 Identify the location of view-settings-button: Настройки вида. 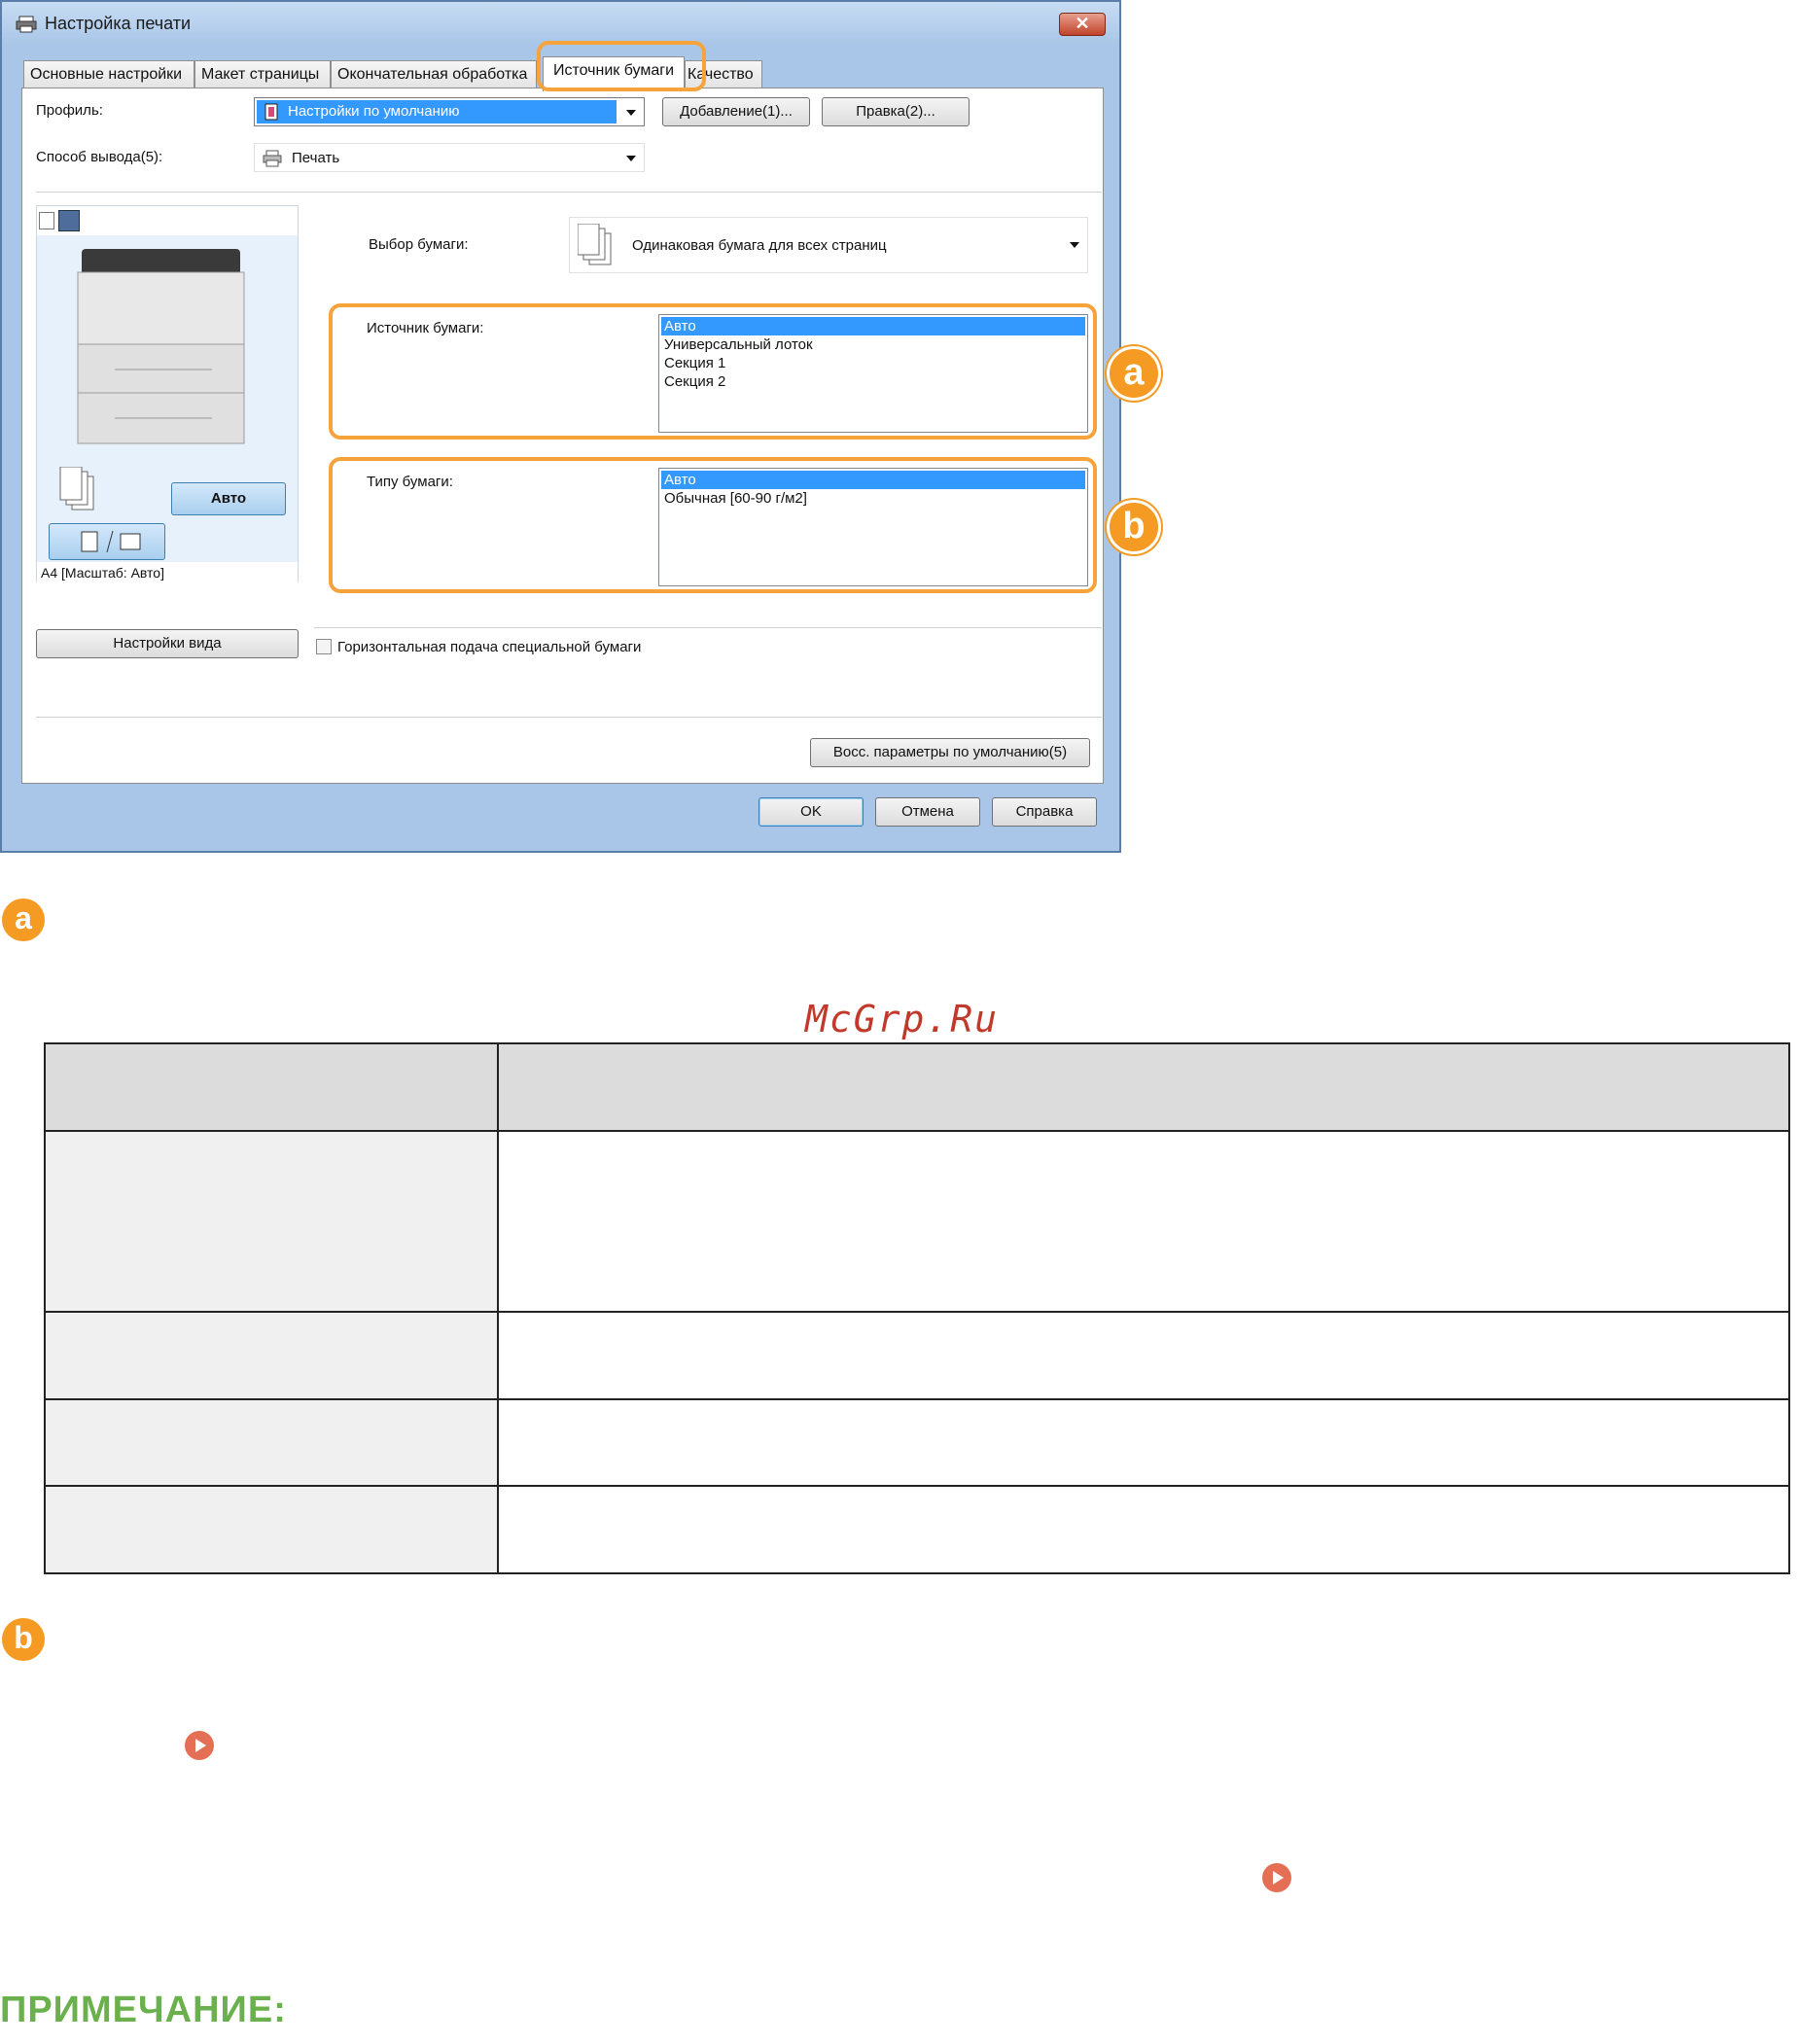
(167, 644).